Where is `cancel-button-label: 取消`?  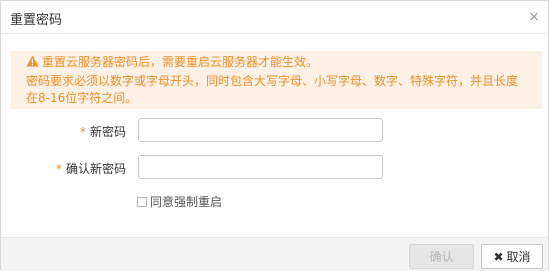 cancel-button-label: 取消 is located at coordinates (518, 257).